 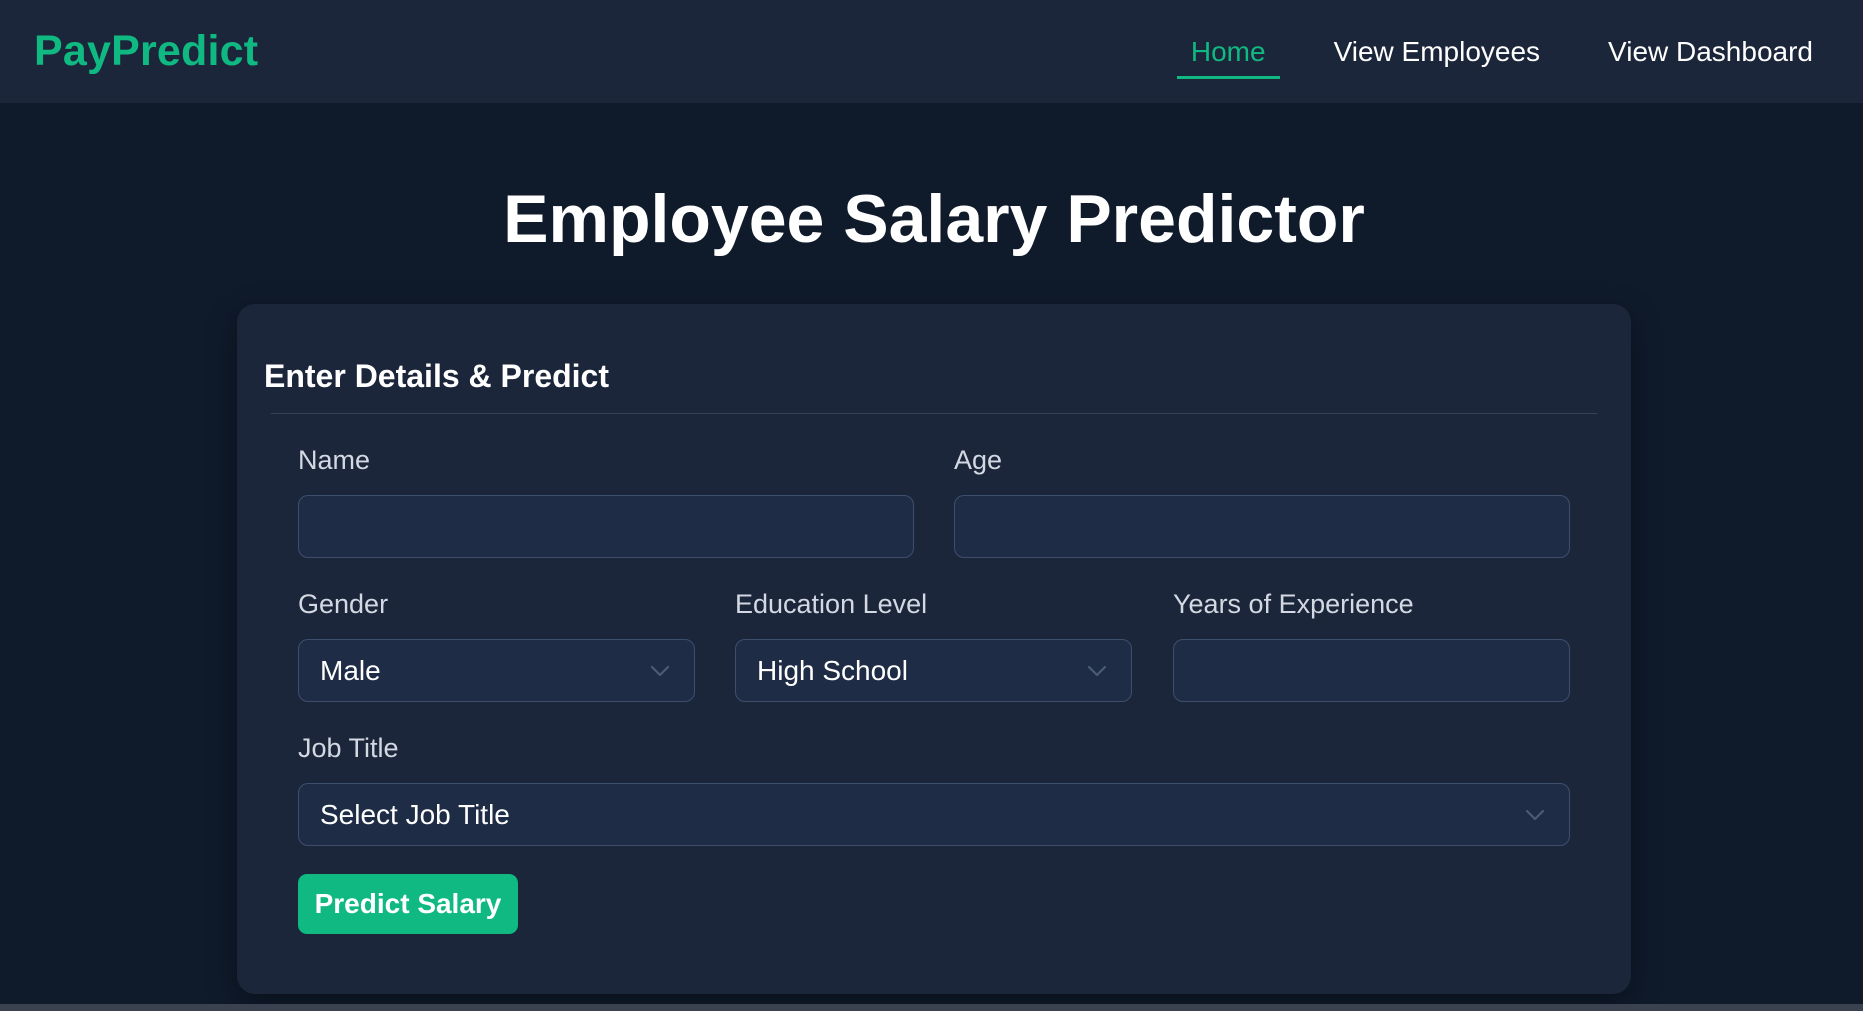 I want to click on nav-link-home: Home, so click(x=1228, y=51).